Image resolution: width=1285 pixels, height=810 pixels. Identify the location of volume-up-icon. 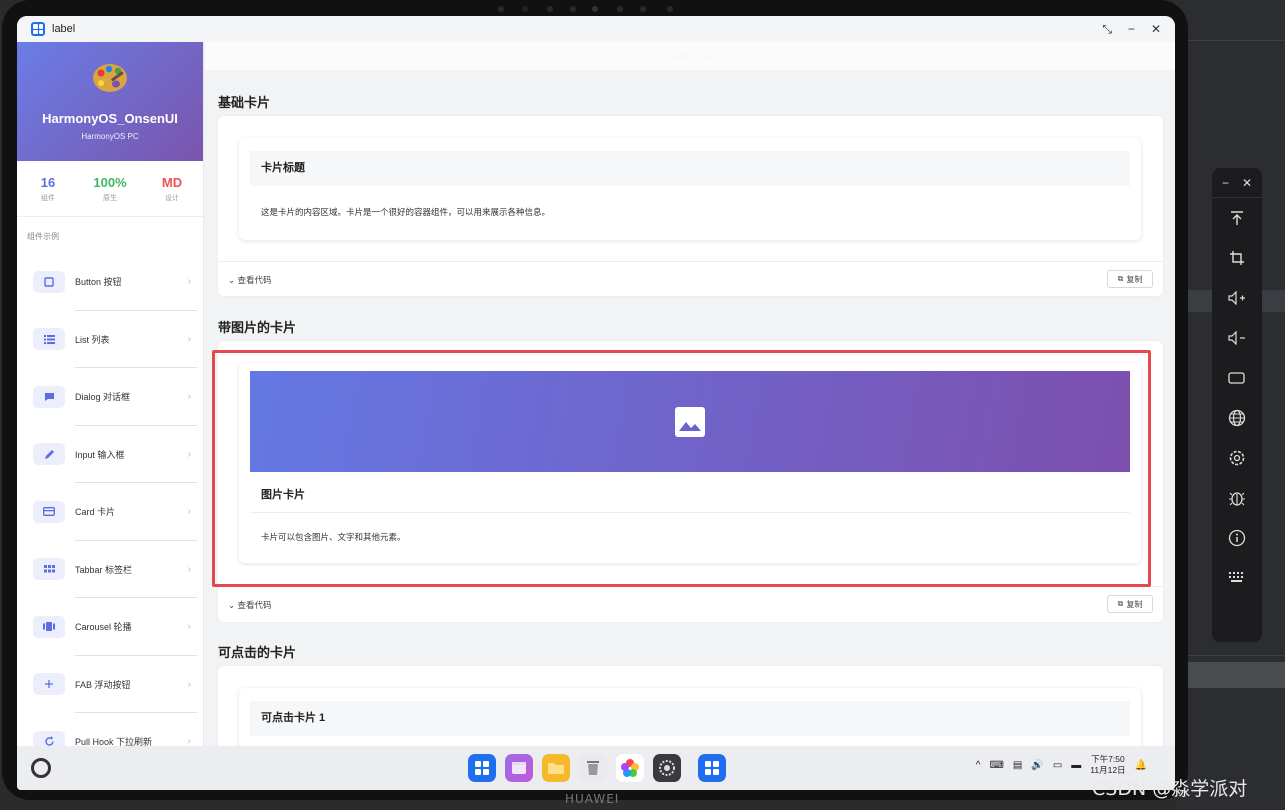
(1237, 298).